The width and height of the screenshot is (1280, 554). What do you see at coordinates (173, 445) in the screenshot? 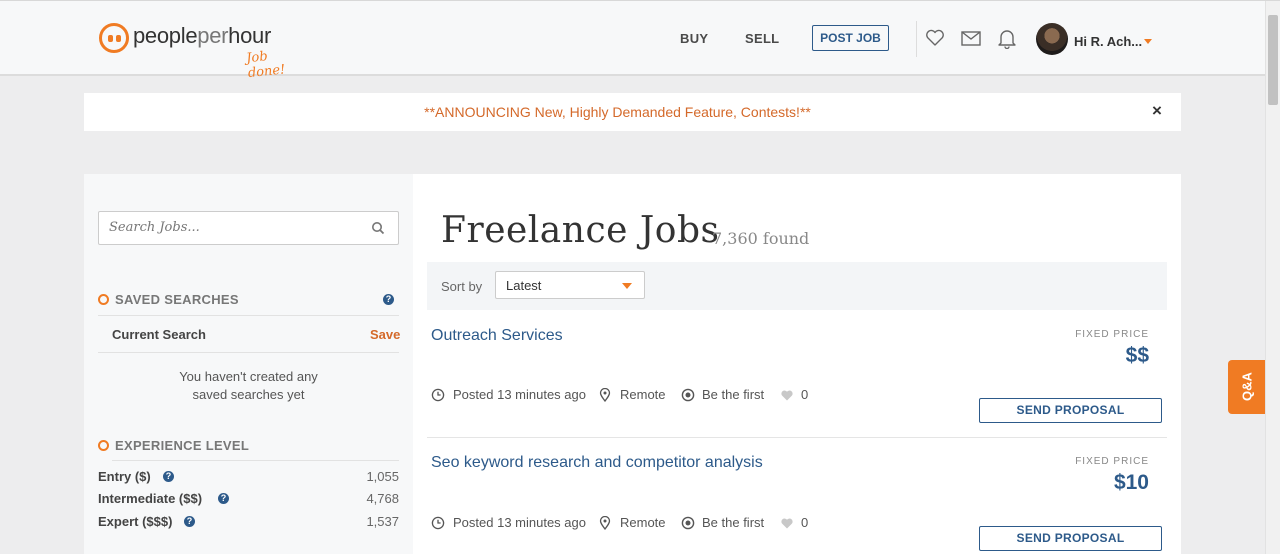
I see `experience-level-heading: EXPERIENCE LEVEL` at bounding box center [173, 445].